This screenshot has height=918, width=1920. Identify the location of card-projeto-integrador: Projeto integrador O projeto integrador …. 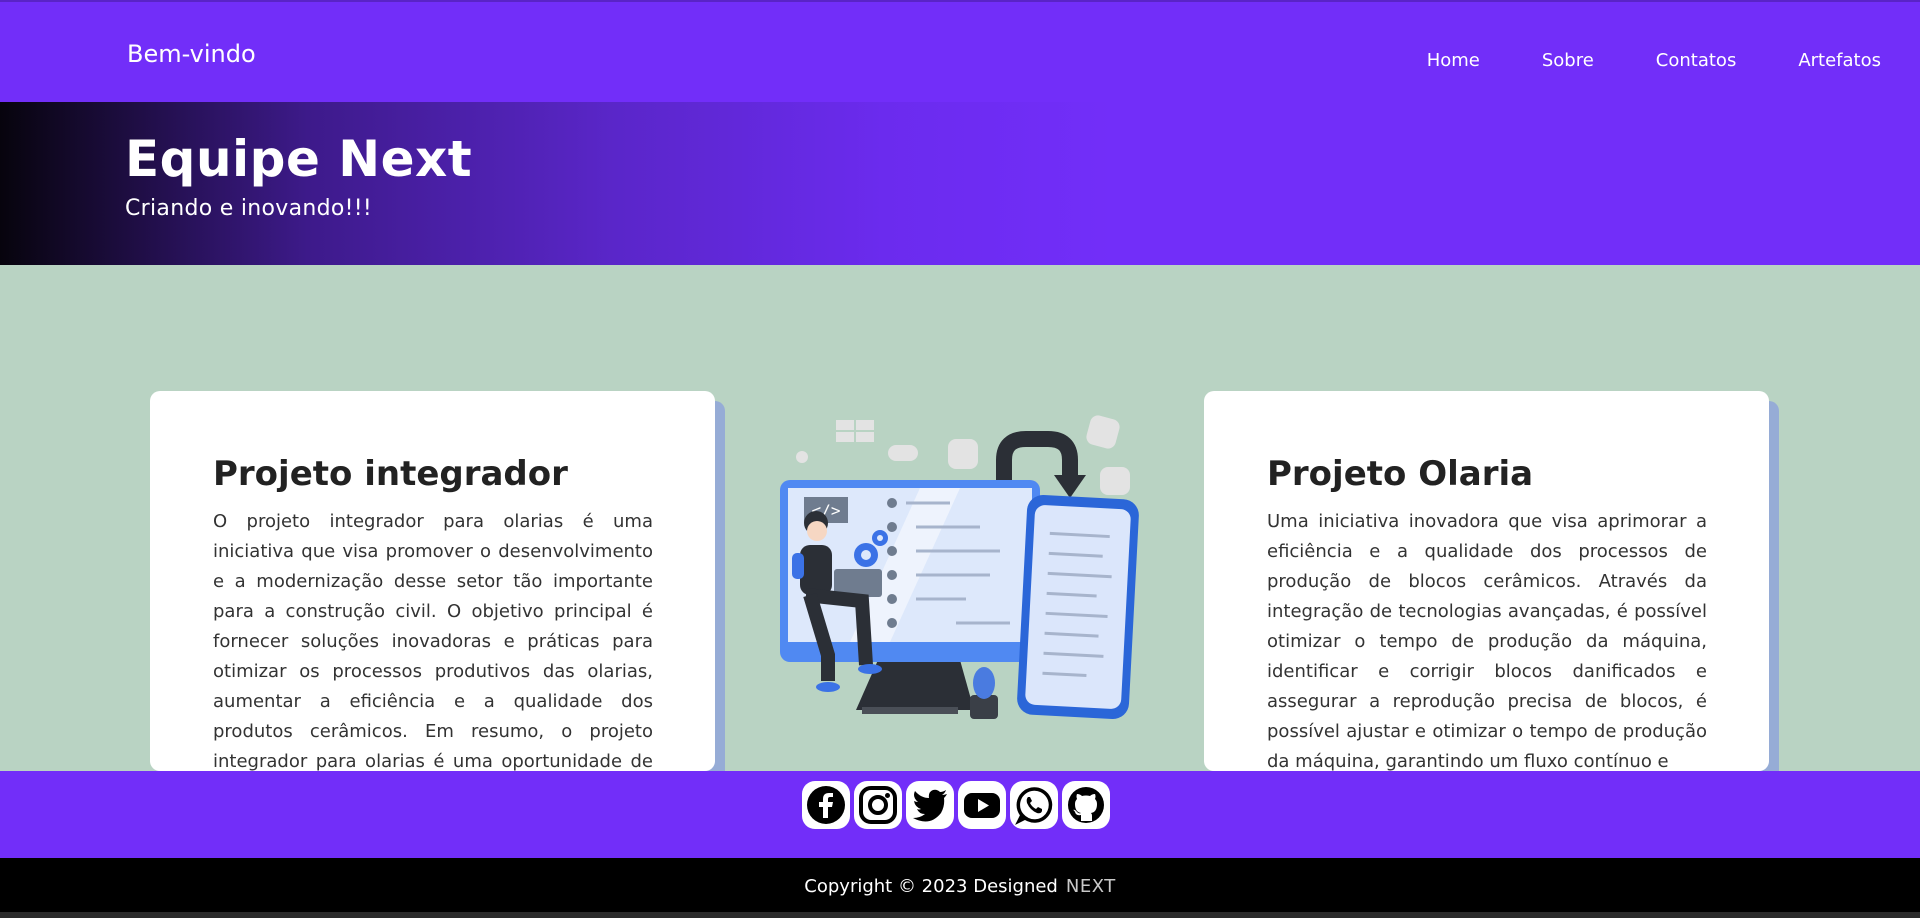
(432, 581).